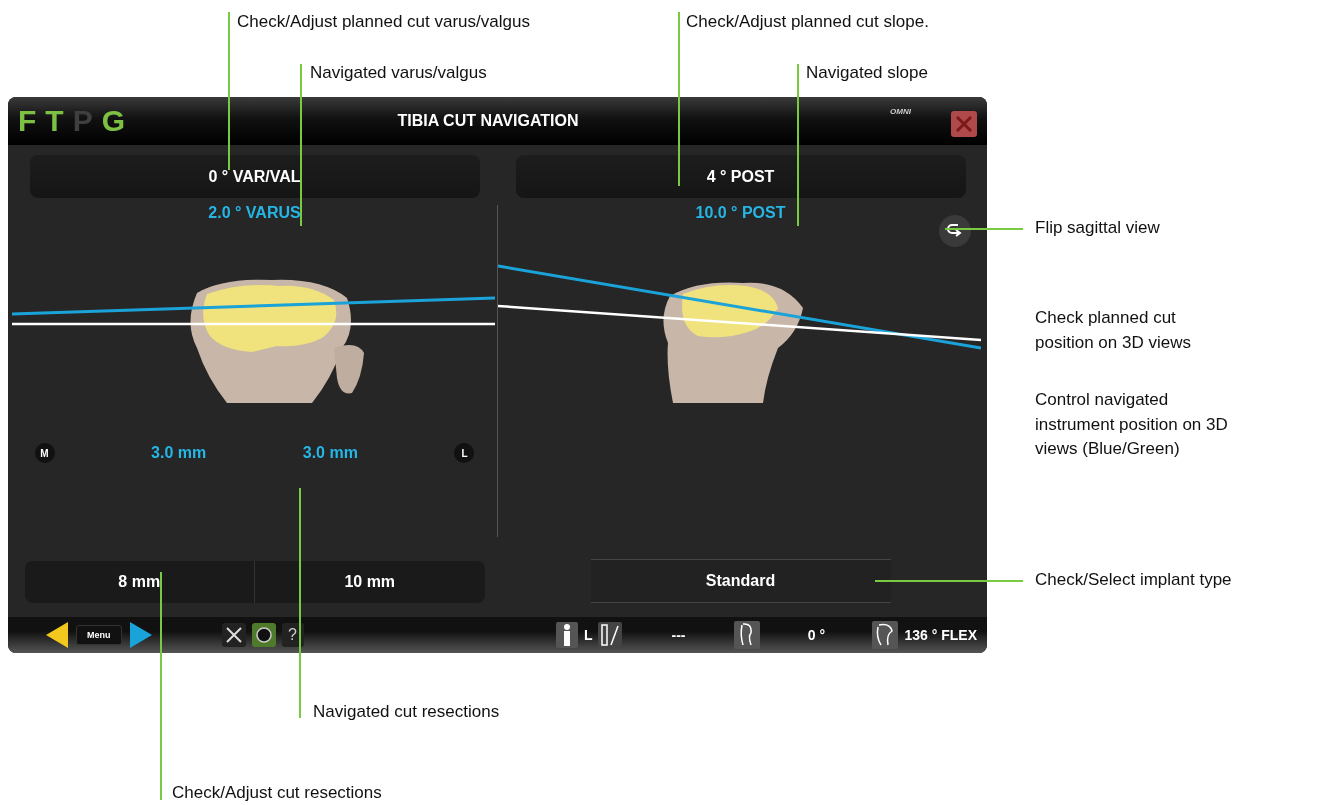 The image size is (1321, 805). What do you see at coordinates (179, 453) in the screenshot?
I see `medial-resection: 3.0 mm` at bounding box center [179, 453].